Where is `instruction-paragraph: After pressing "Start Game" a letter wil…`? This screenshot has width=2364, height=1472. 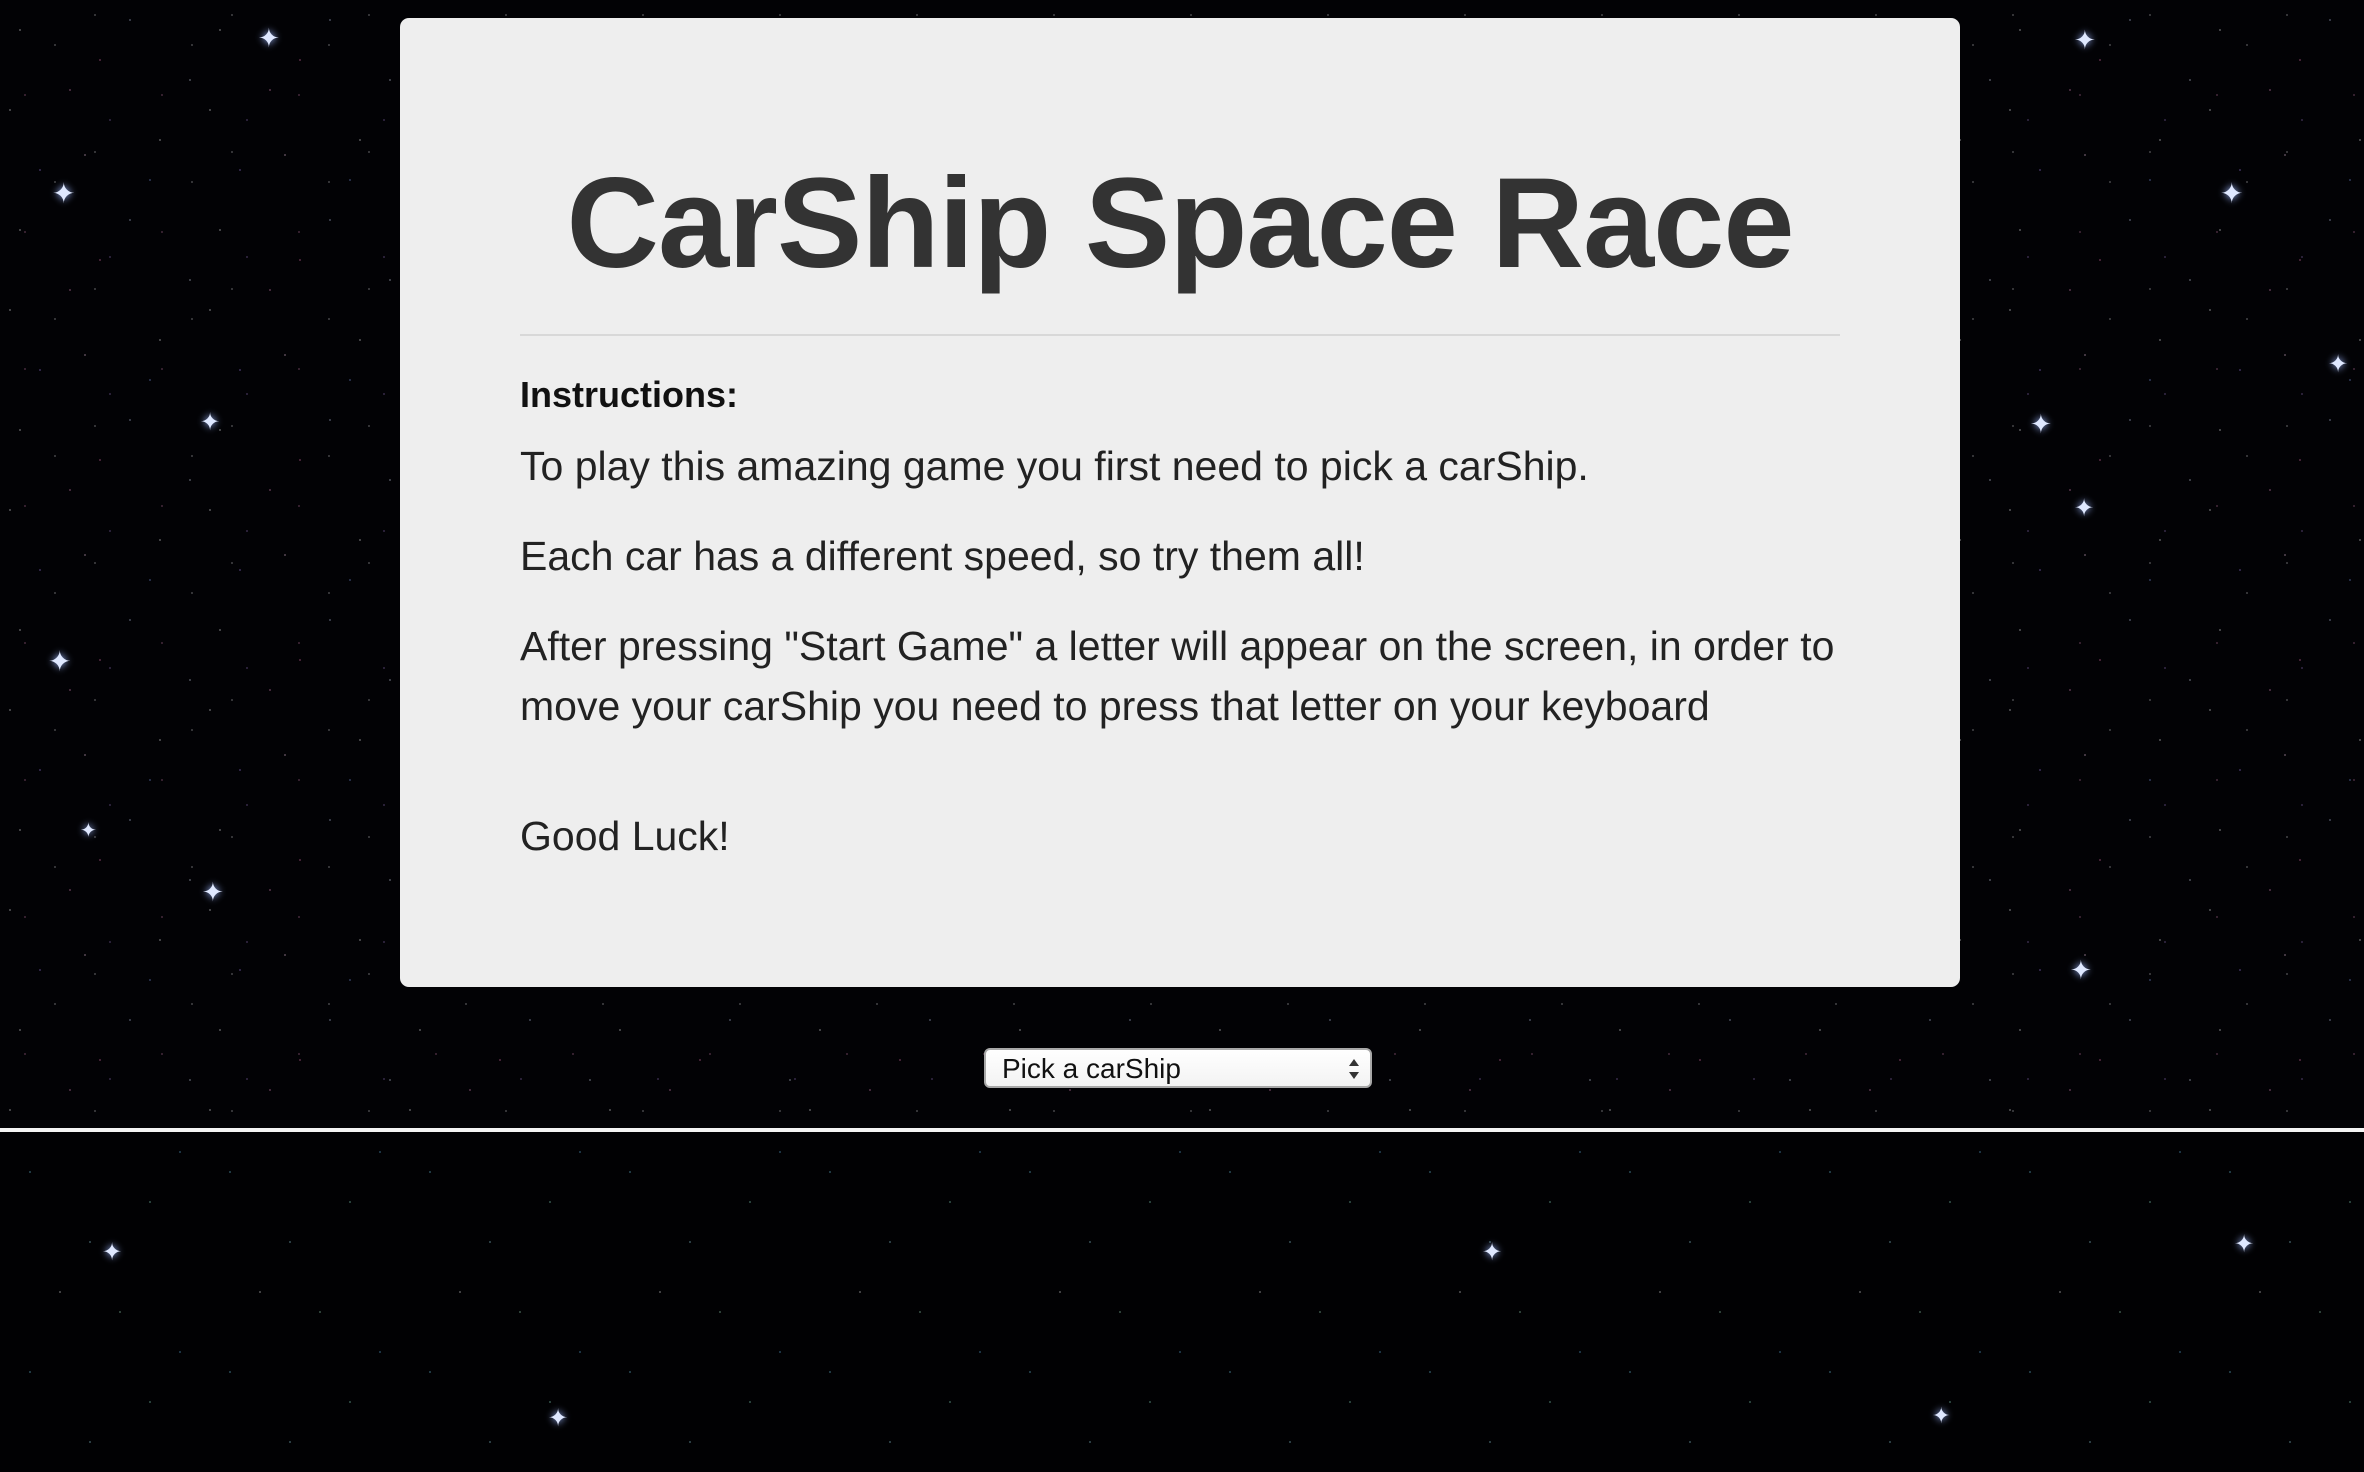
instruction-paragraph: After pressing "Start Game" a letter wil… is located at coordinates (1177, 676).